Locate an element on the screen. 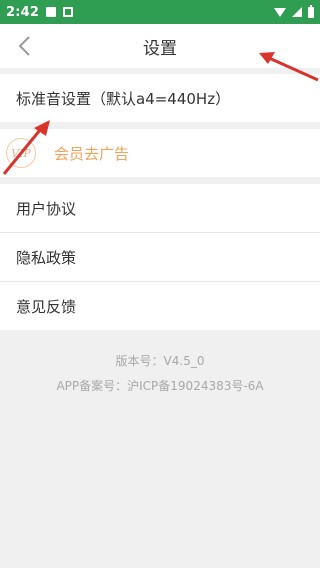 This screenshot has width=320, height=568. user-agreement-item: 用户协议 is located at coordinates (160, 208).